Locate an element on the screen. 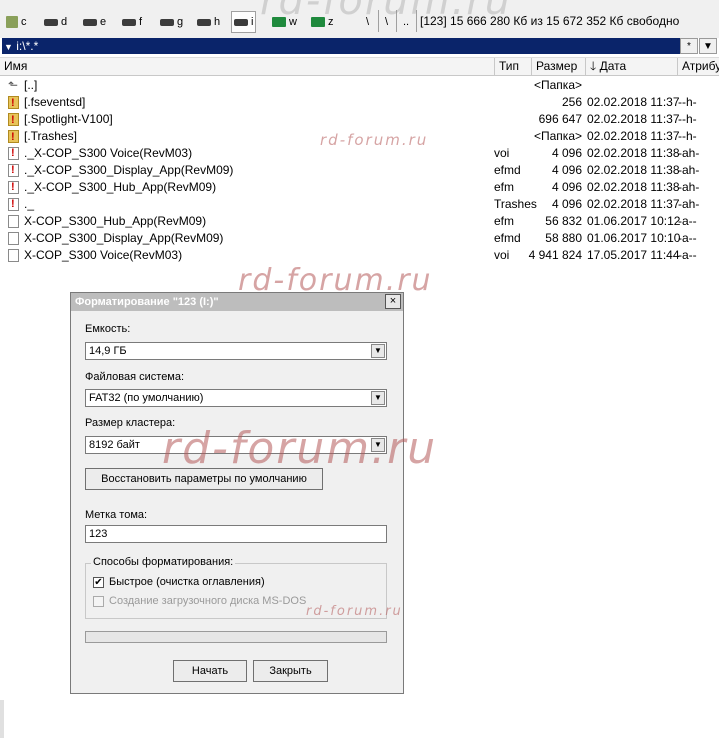 The width and height of the screenshot is (719, 738). column-date-label: Дата is located at coordinates (613, 66).